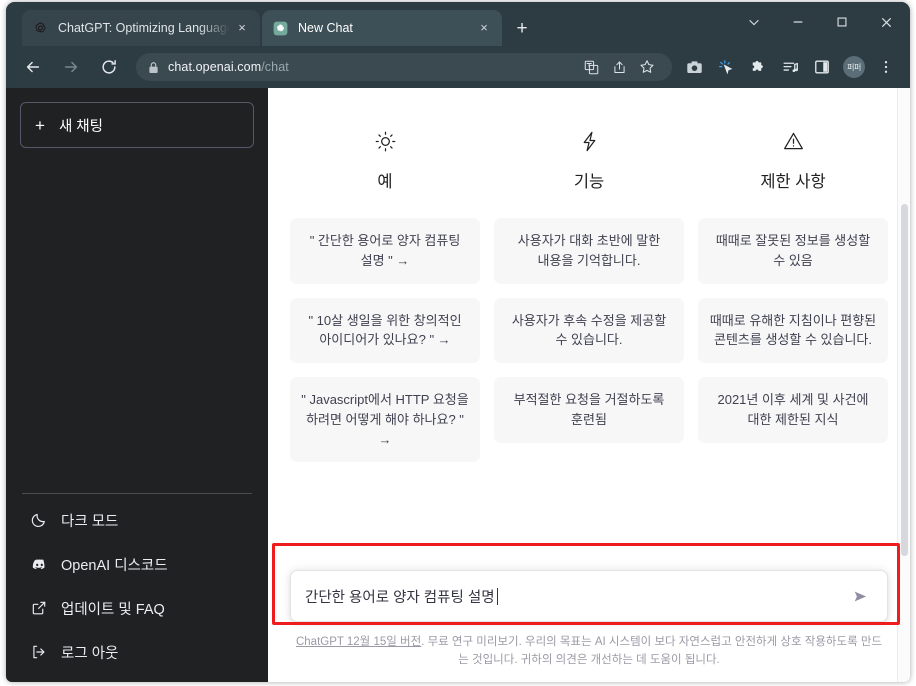 The width and height of the screenshot is (916, 686). Describe the element at coordinates (854, 67) in the screenshot. I see `profile-avatar: 퍼퍼` at that location.